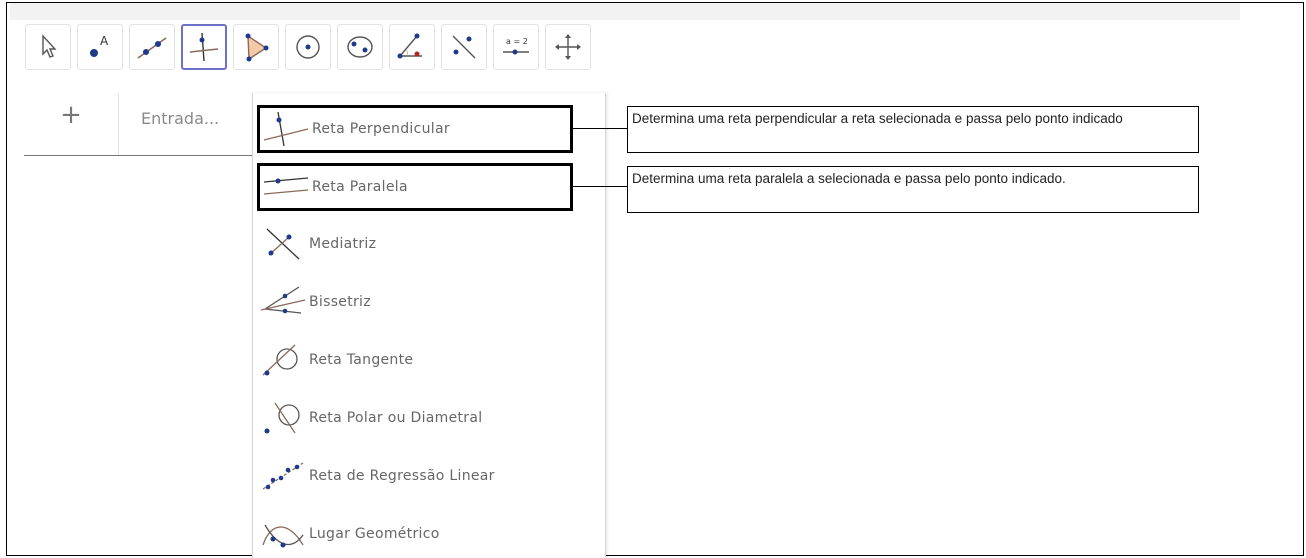 This screenshot has height=558, width=1306. What do you see at coordinates (396, 418) in the screenshot?
I see `menu-item-label: Reta Polar ou Diametral` at bounding box center [396, 418].